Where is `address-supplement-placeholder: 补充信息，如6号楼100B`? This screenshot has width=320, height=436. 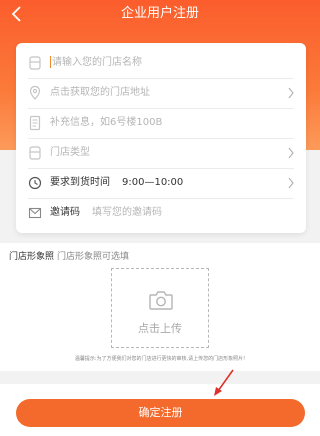
address-supplement-placeholder: 补充信息，如6号楼100B is located at coordinates (106, 122).